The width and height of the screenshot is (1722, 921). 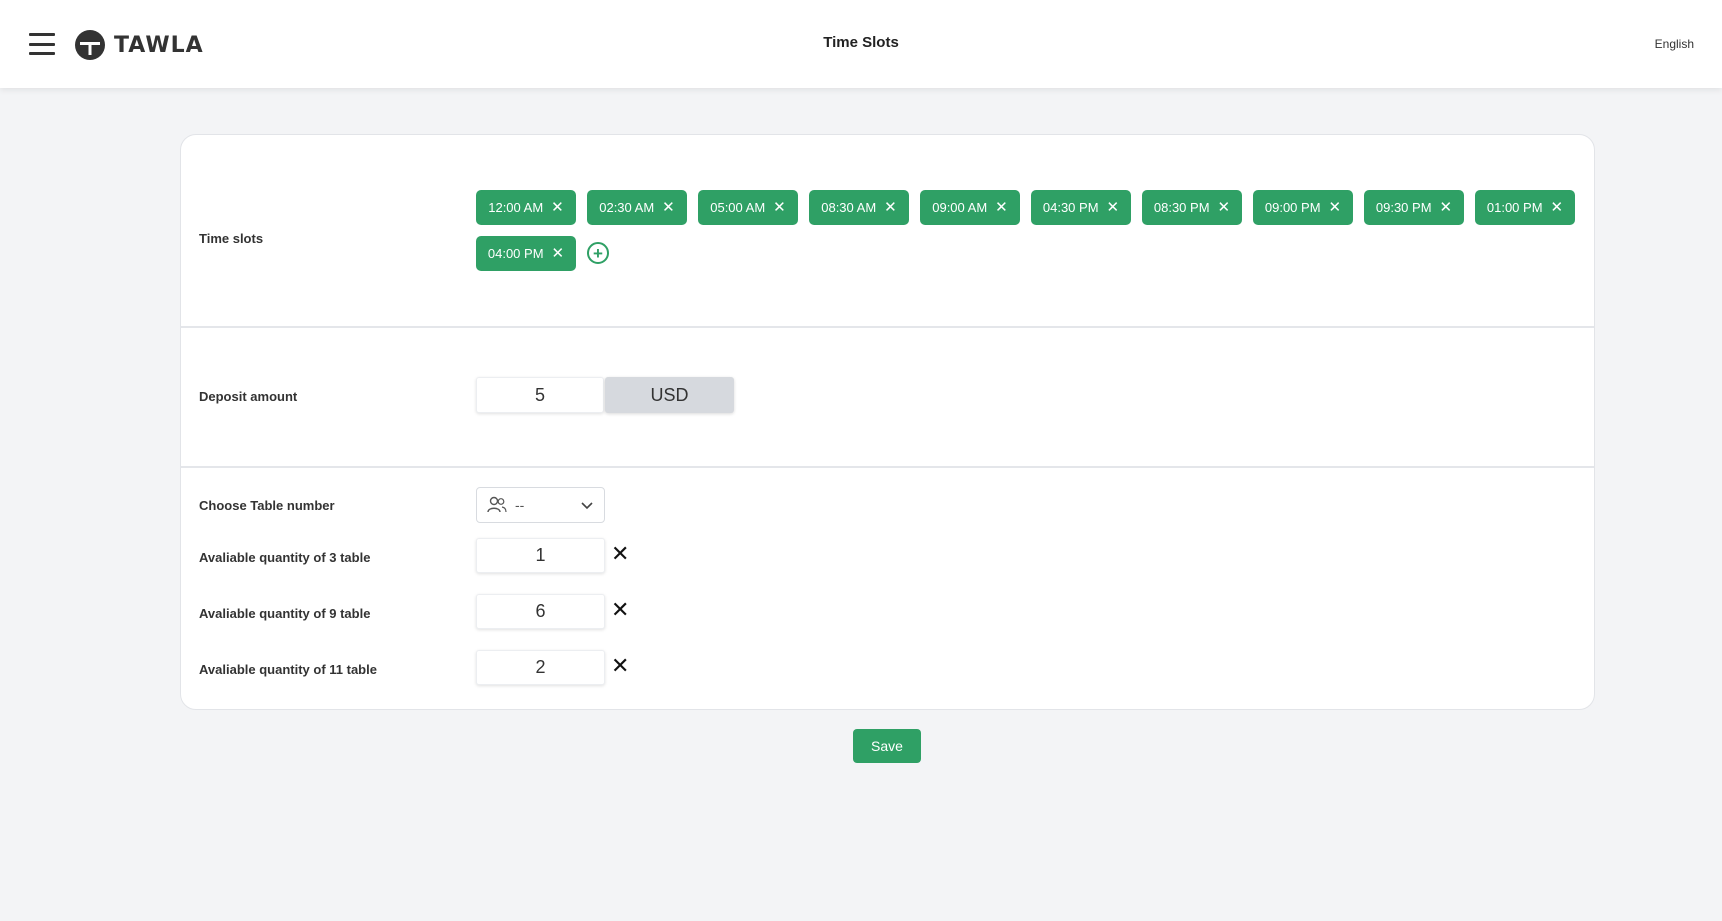 I want to click on time-slot-chip: 02:30 AM ✕, so click(x=637, y=207).